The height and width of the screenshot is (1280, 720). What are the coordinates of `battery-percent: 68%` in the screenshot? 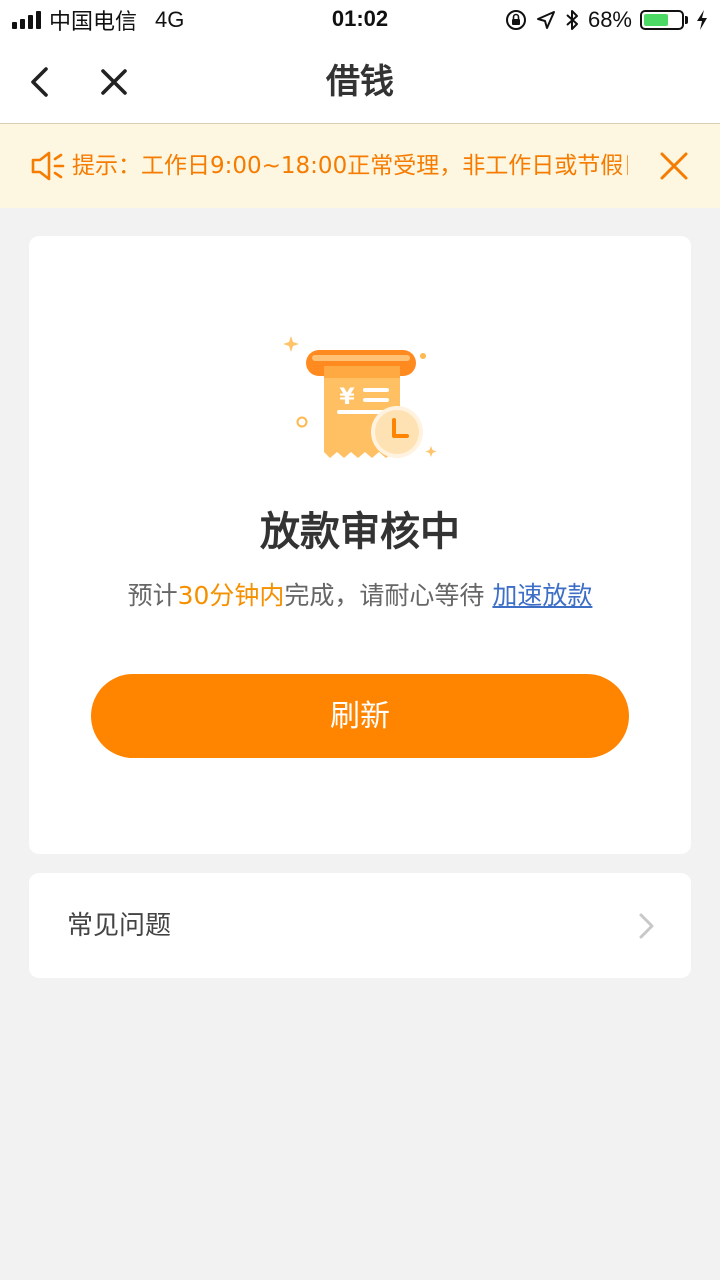 It's located at (609, 19).